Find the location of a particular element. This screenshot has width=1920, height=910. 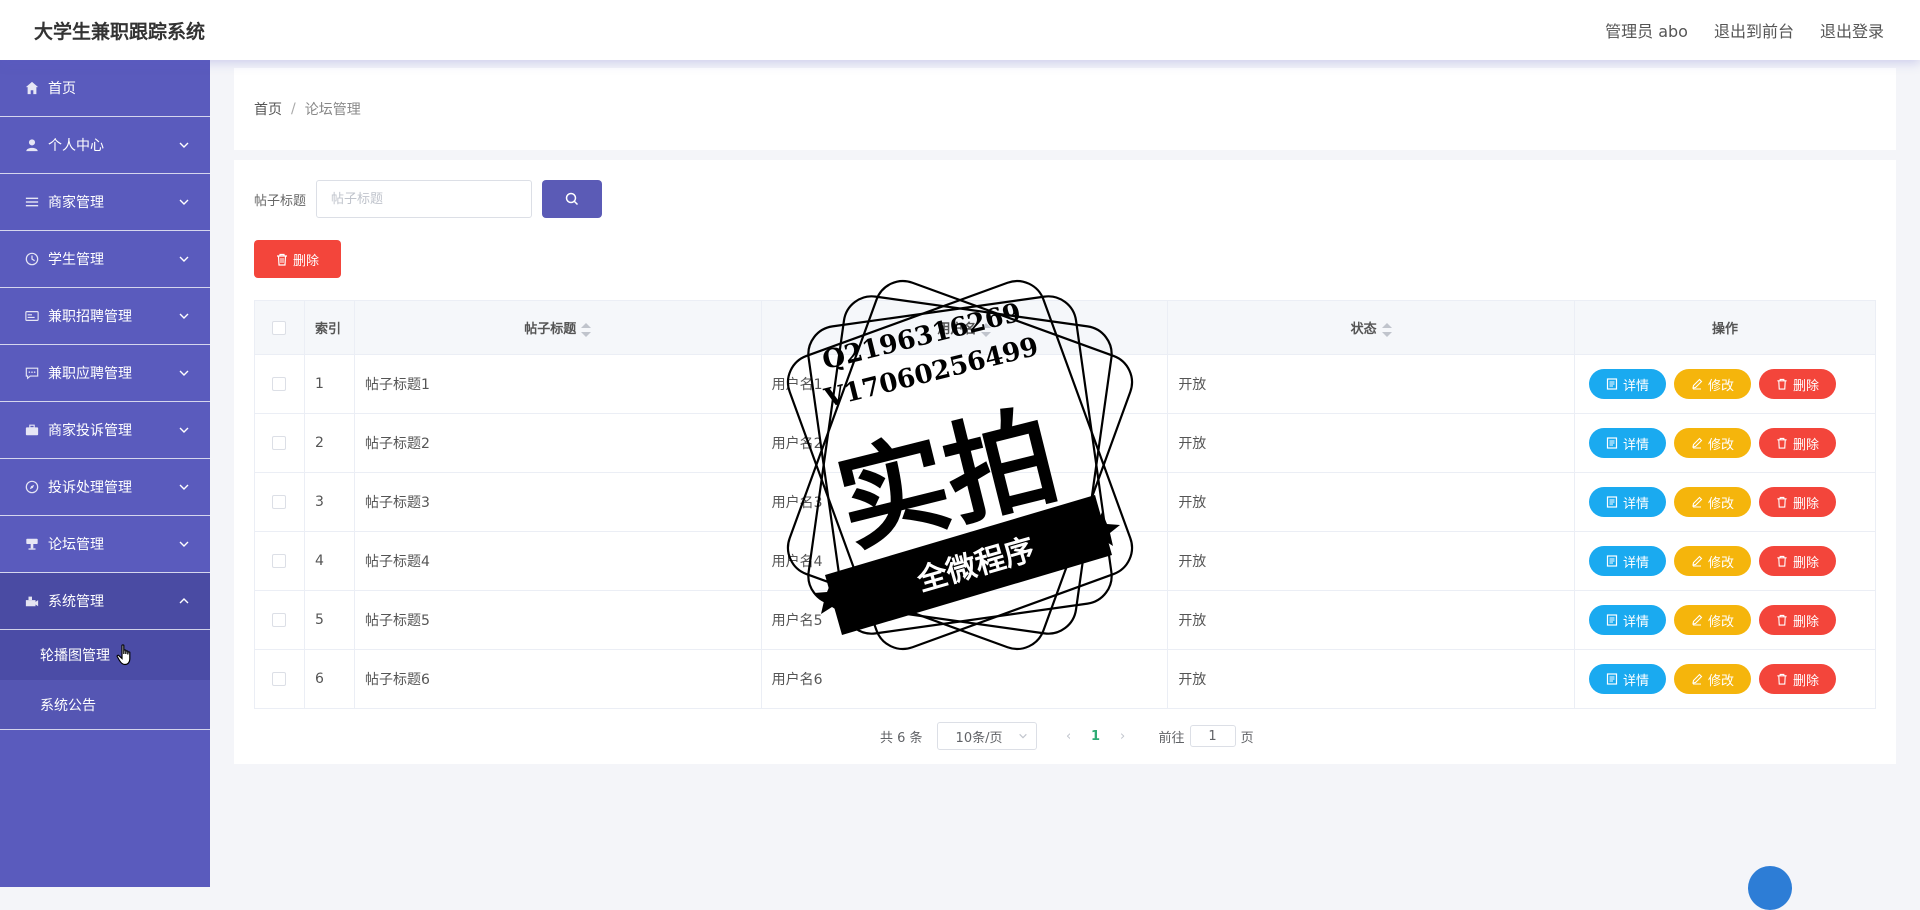

exit-to-front-link: 退出到前台 is located at coordinates (1754, 30).